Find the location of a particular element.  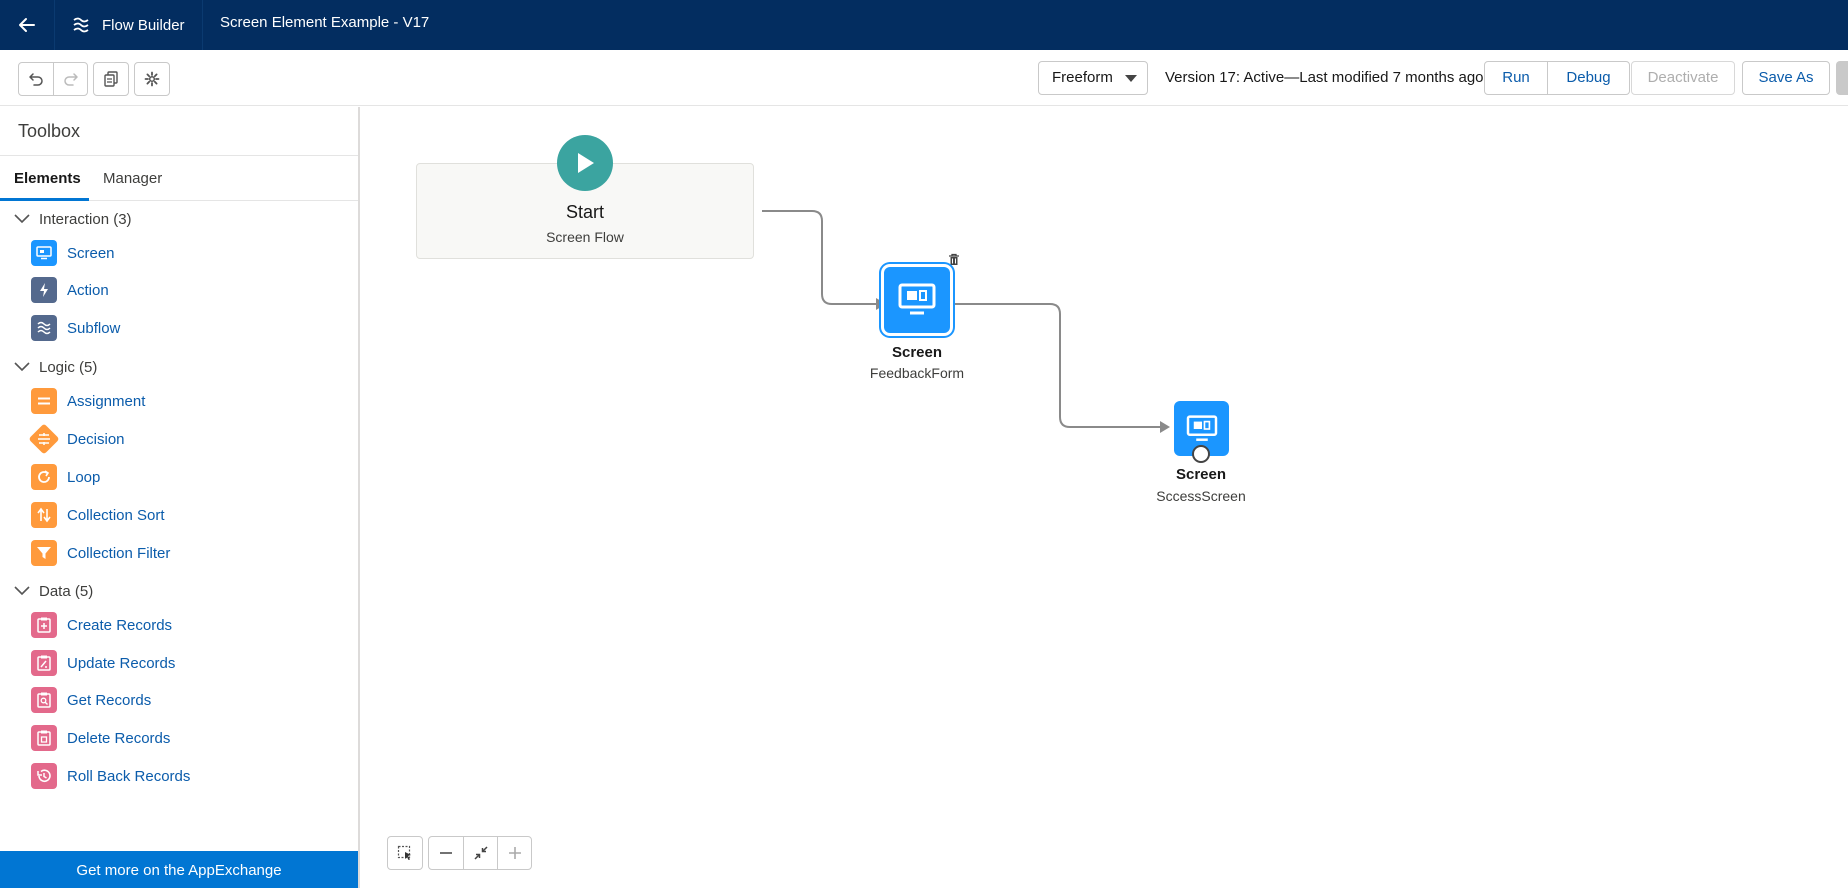

marquee-select-button is located at coordinates (405, 853).